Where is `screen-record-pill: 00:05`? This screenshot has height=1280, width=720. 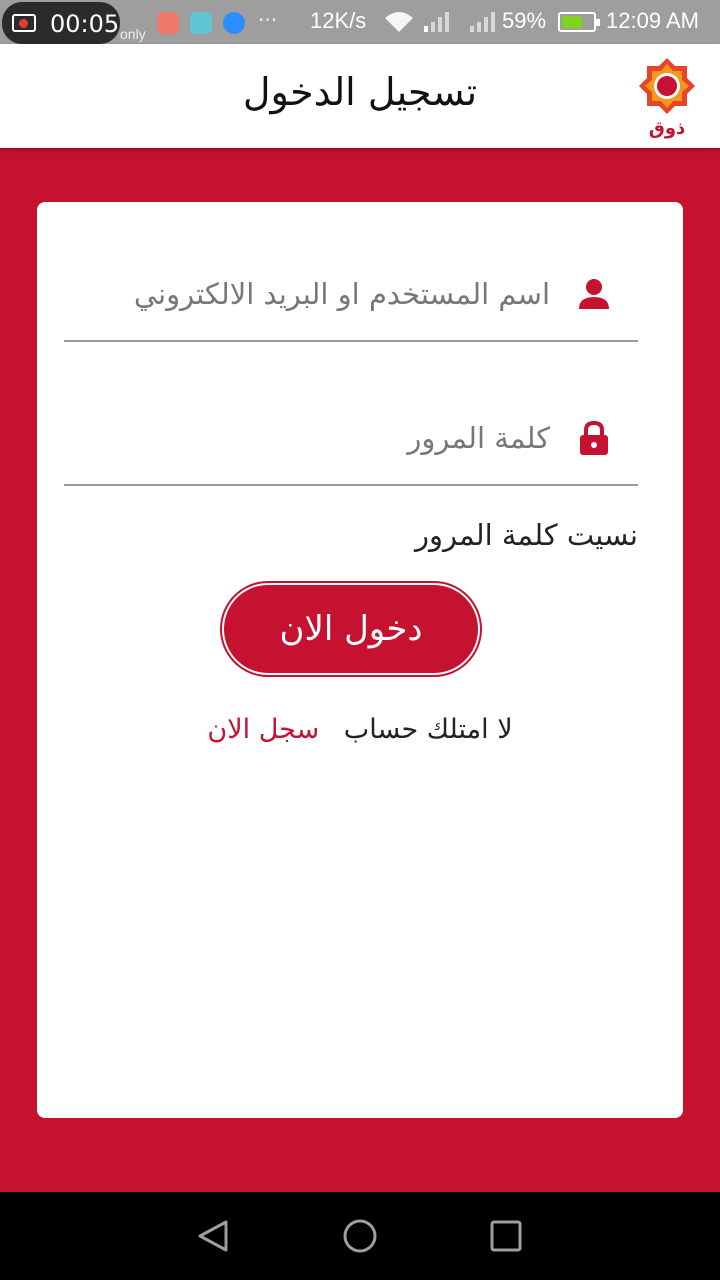 screen-record-pill: 00:05 is located at coordinates (61, 23).